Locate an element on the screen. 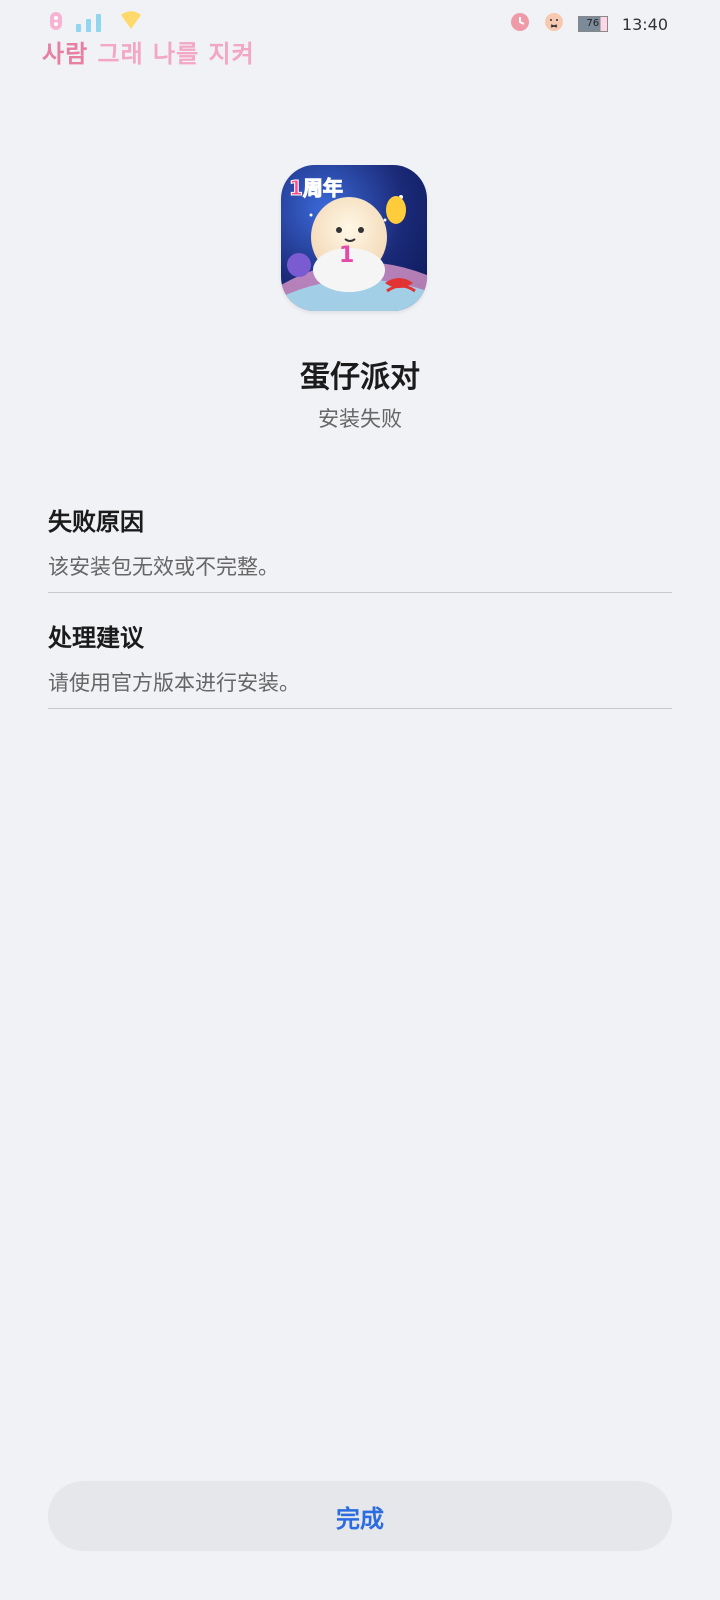 Image resolution: width=720 pixels, height=1600 pixels. app-name: 蛋仔派对 is located at coordinates (360, 377).